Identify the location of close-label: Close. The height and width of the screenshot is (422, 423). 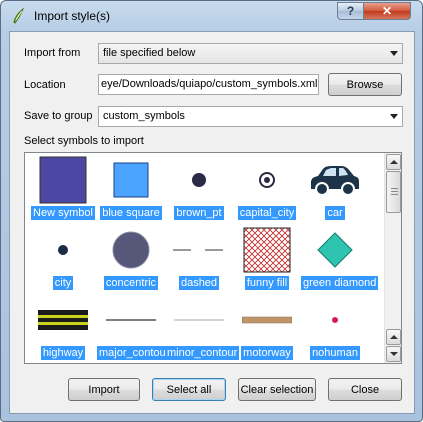
(365, 389).